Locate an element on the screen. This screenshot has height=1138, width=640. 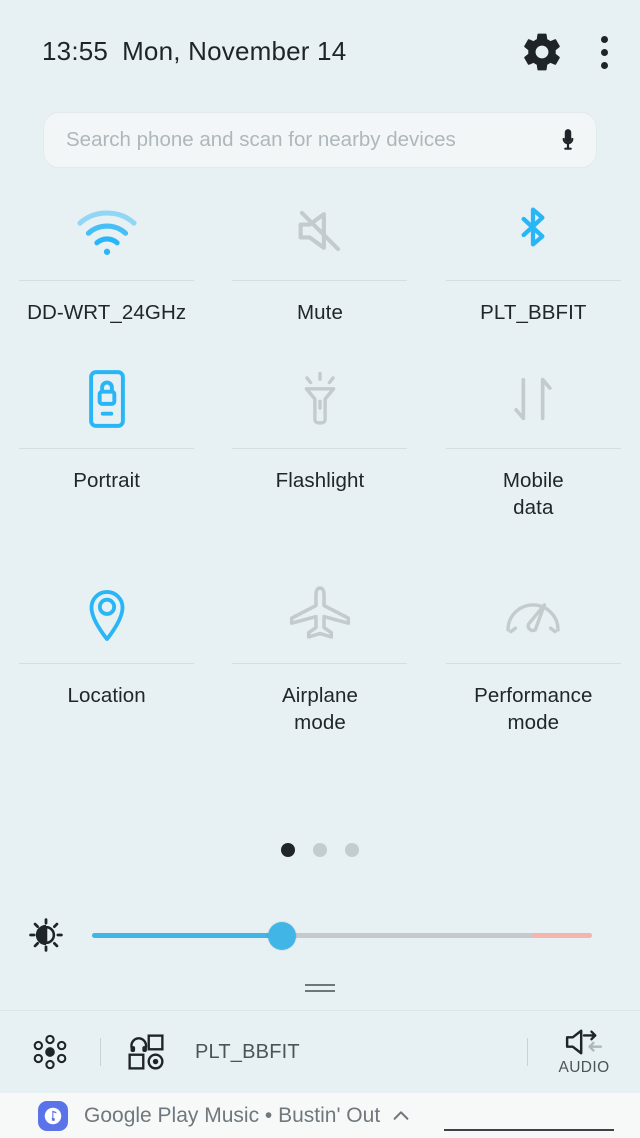
kebab-menu-icon is located at coordinates (604, 52).